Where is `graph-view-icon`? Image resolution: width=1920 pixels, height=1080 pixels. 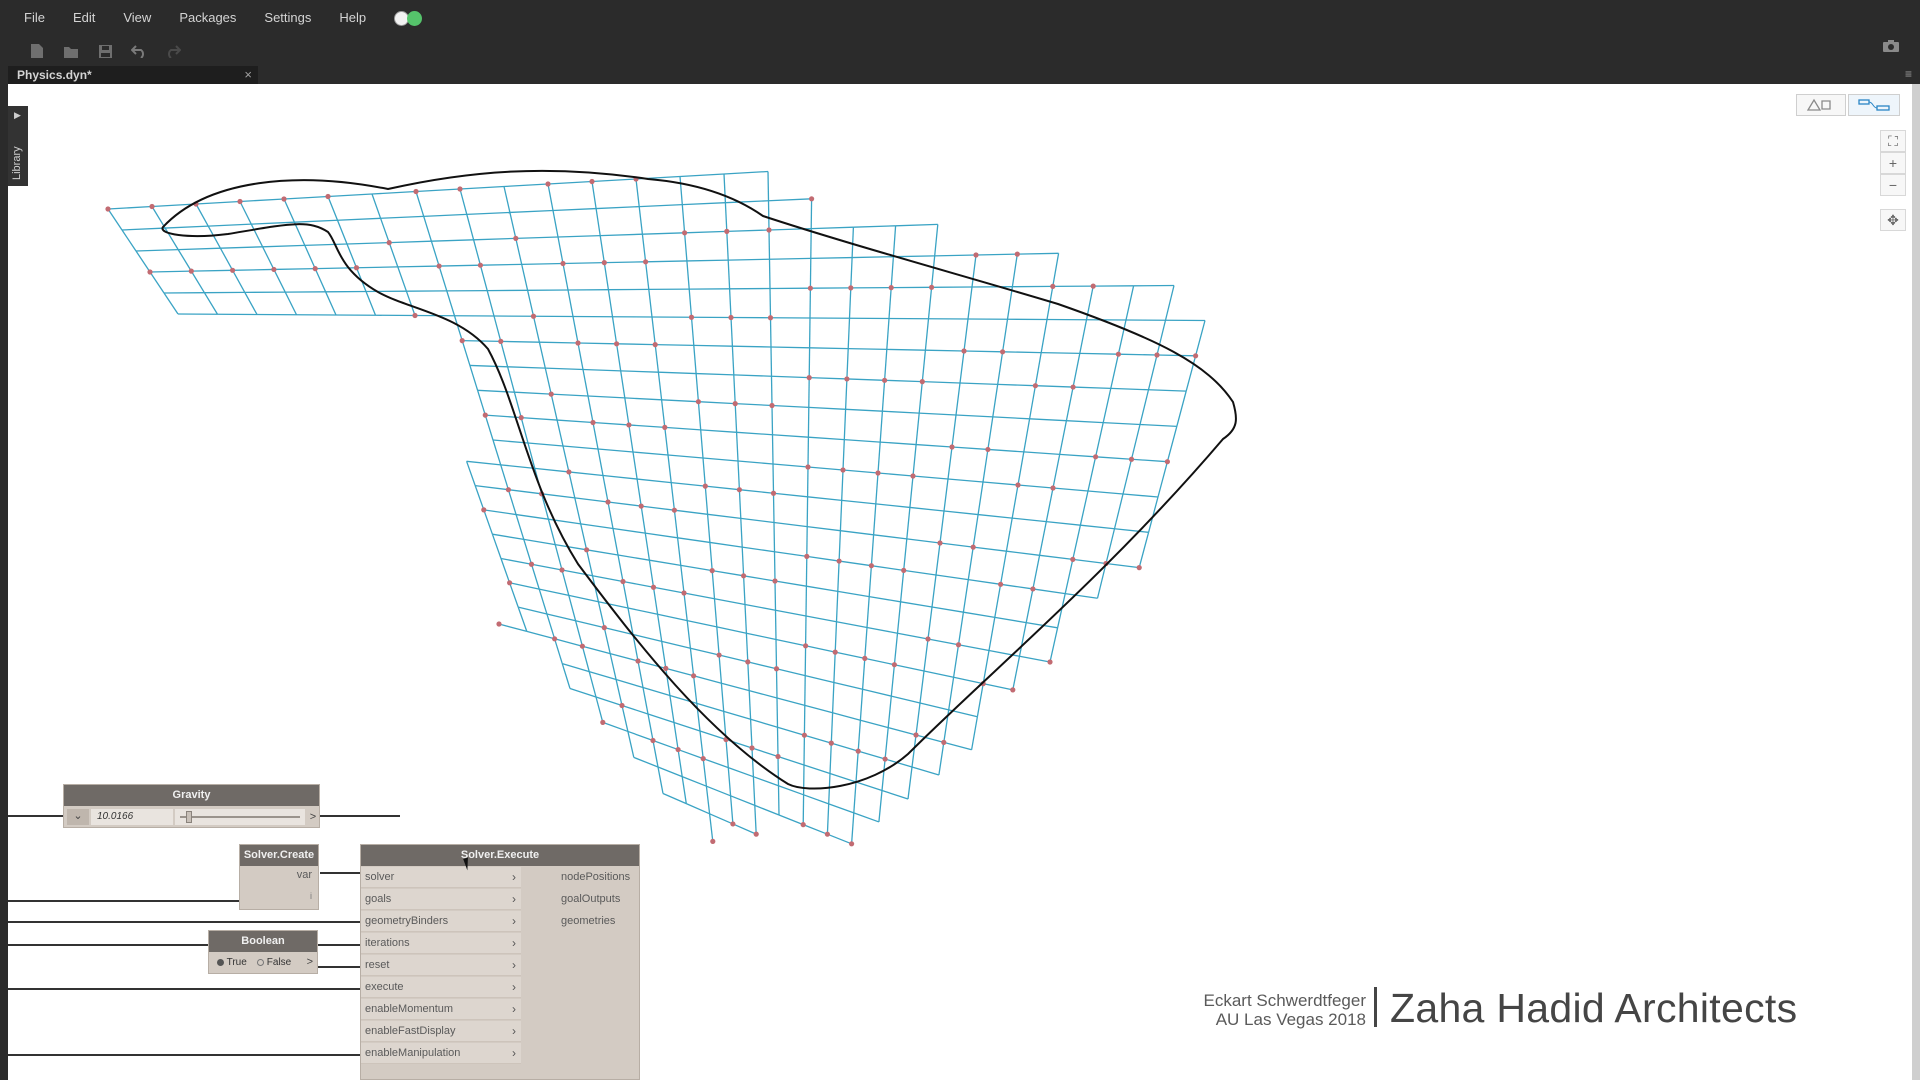
graph-view-icon is located at coordinates (1874, 105).